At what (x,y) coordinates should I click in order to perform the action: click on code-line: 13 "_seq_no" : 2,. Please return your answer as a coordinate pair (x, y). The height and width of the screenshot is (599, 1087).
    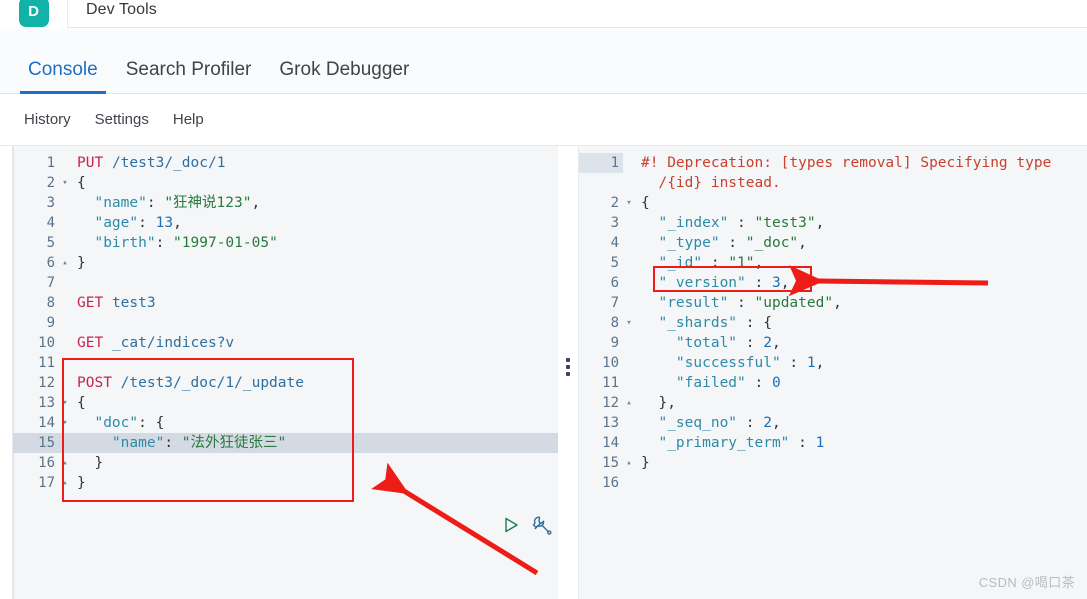
    Looking at the image, I should click on (833, 423).